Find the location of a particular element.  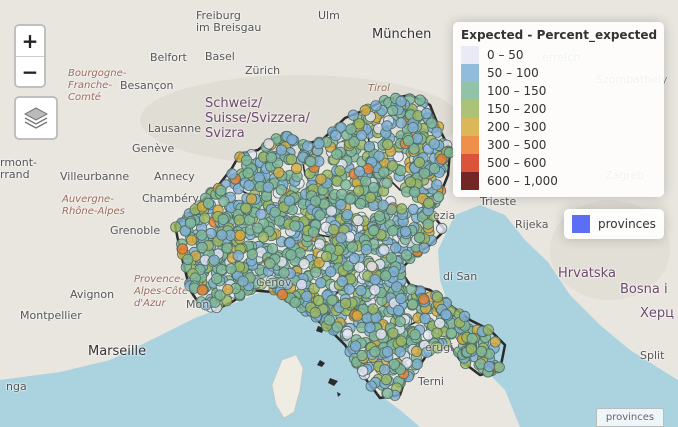

layers-button is located at coordinates (36, 118).